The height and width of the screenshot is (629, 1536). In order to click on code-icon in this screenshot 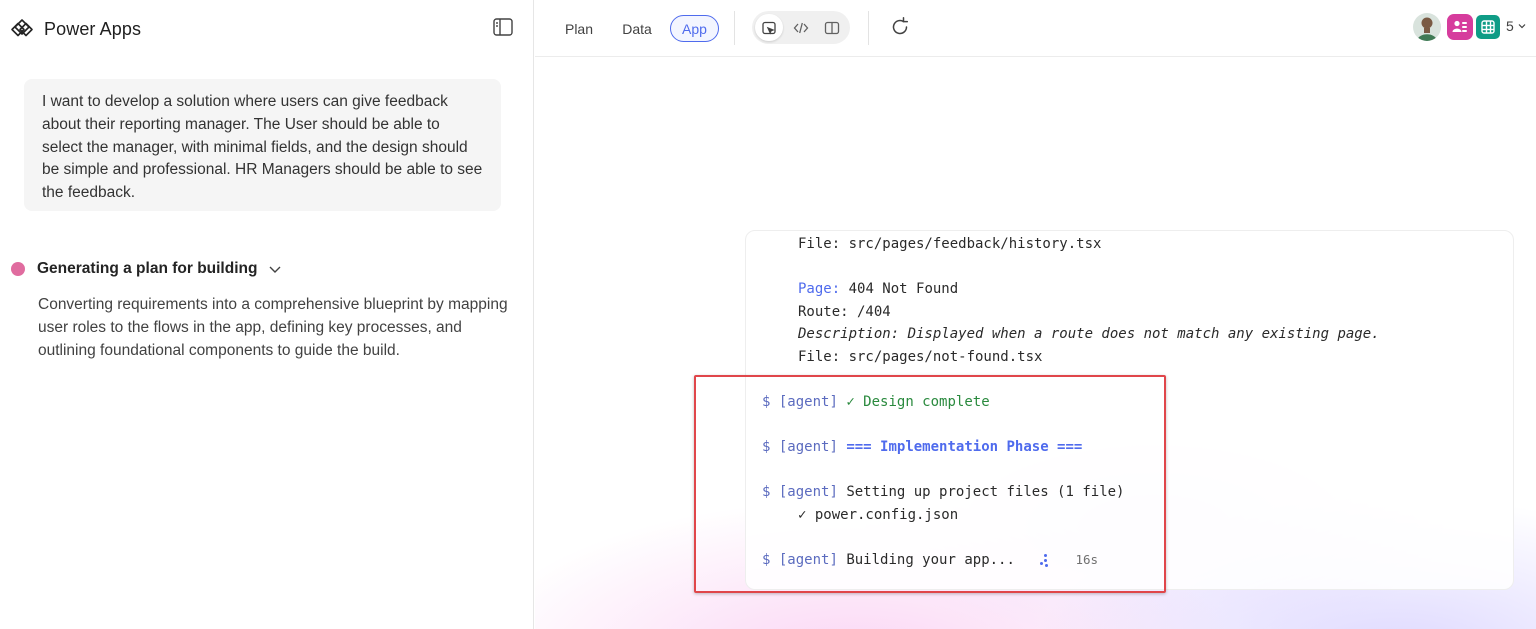, I will do `click(801, 27)`.